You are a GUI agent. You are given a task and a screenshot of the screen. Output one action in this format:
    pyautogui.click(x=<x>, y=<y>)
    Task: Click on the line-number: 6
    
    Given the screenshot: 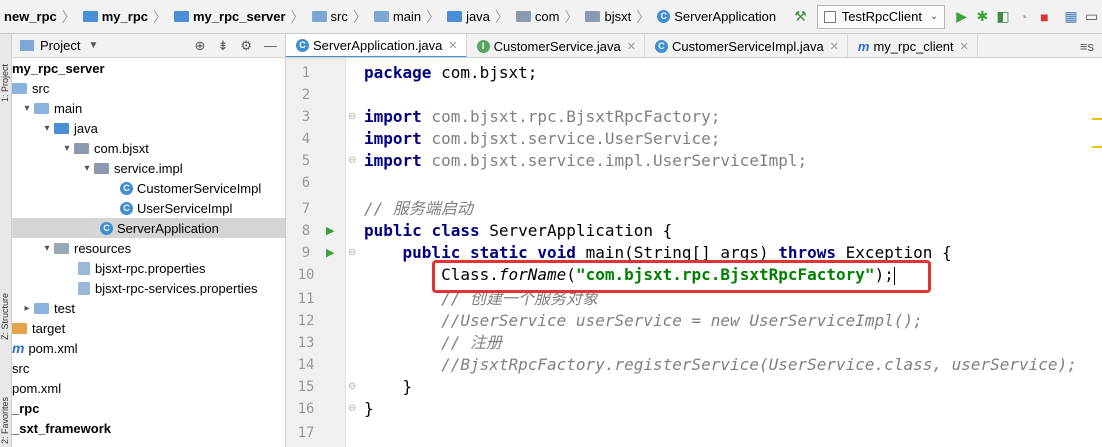 What is the action you would take?
    pyautogui.click(x=306, y=183)
    